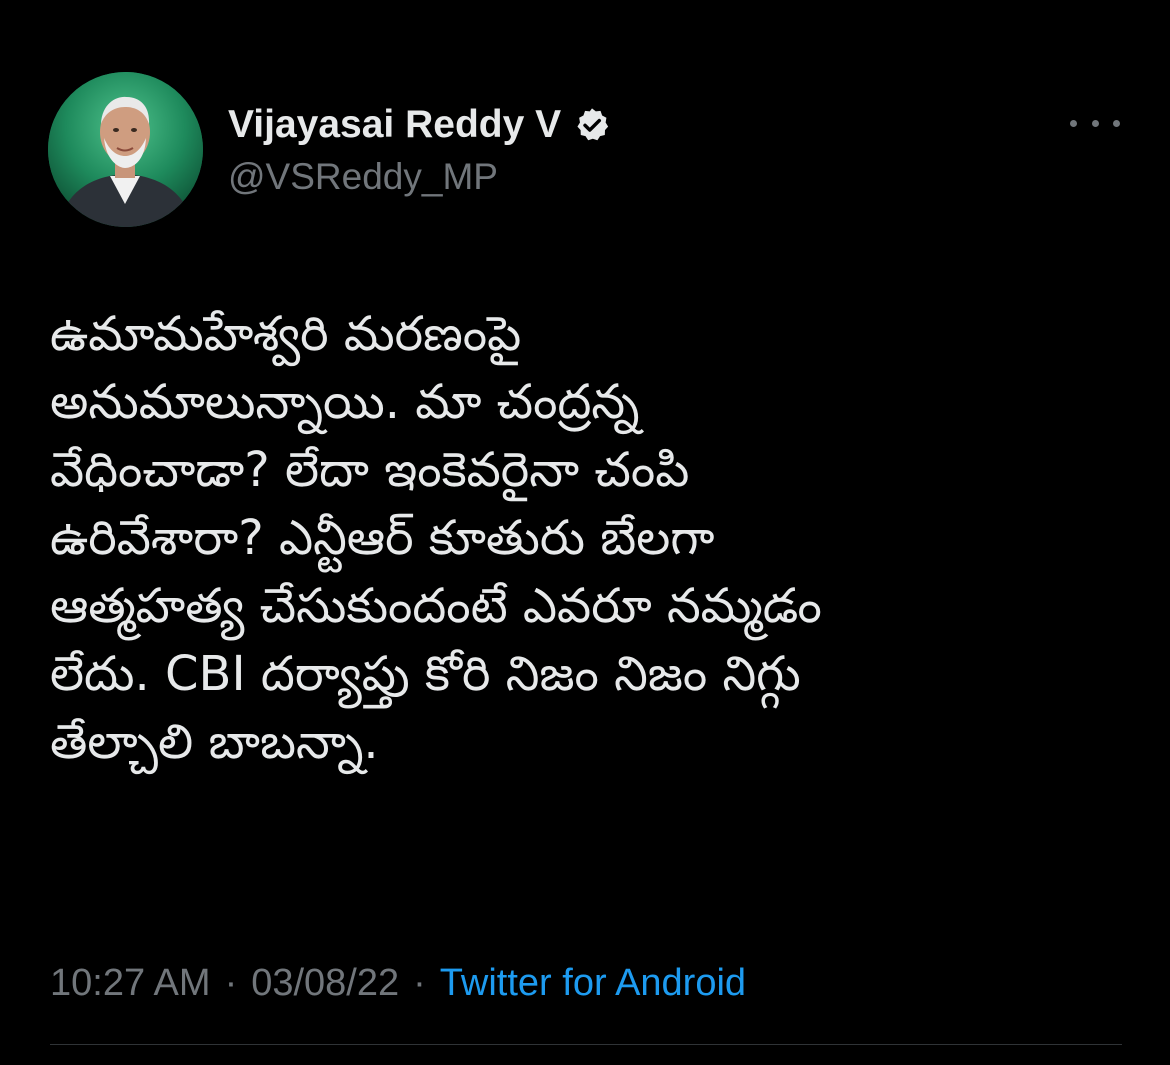  What do you see at coordinates (593, 983) in the screenshot?
I see `tweet-source-link: Twitter for Android` at bounding box center [593, 983].